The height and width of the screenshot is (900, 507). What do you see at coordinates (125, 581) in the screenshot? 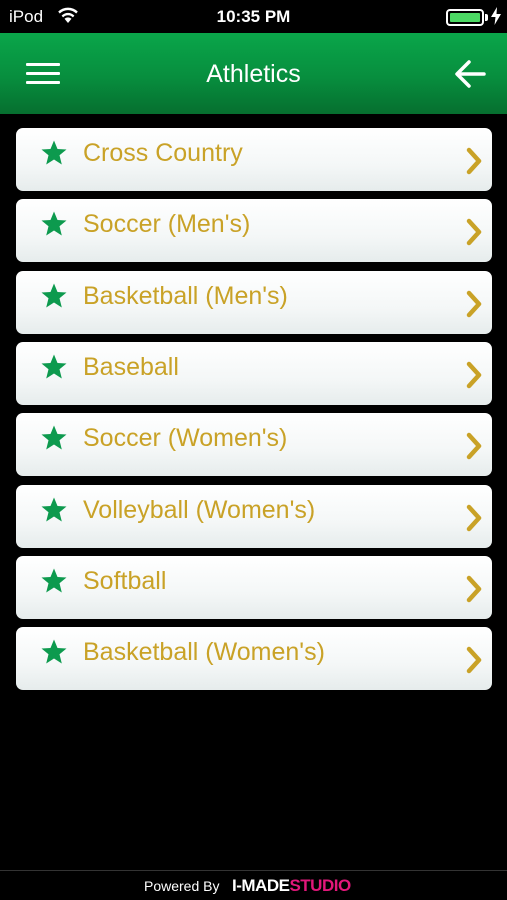
I see `sport-label: Softball` at bounding box center [125, 581].